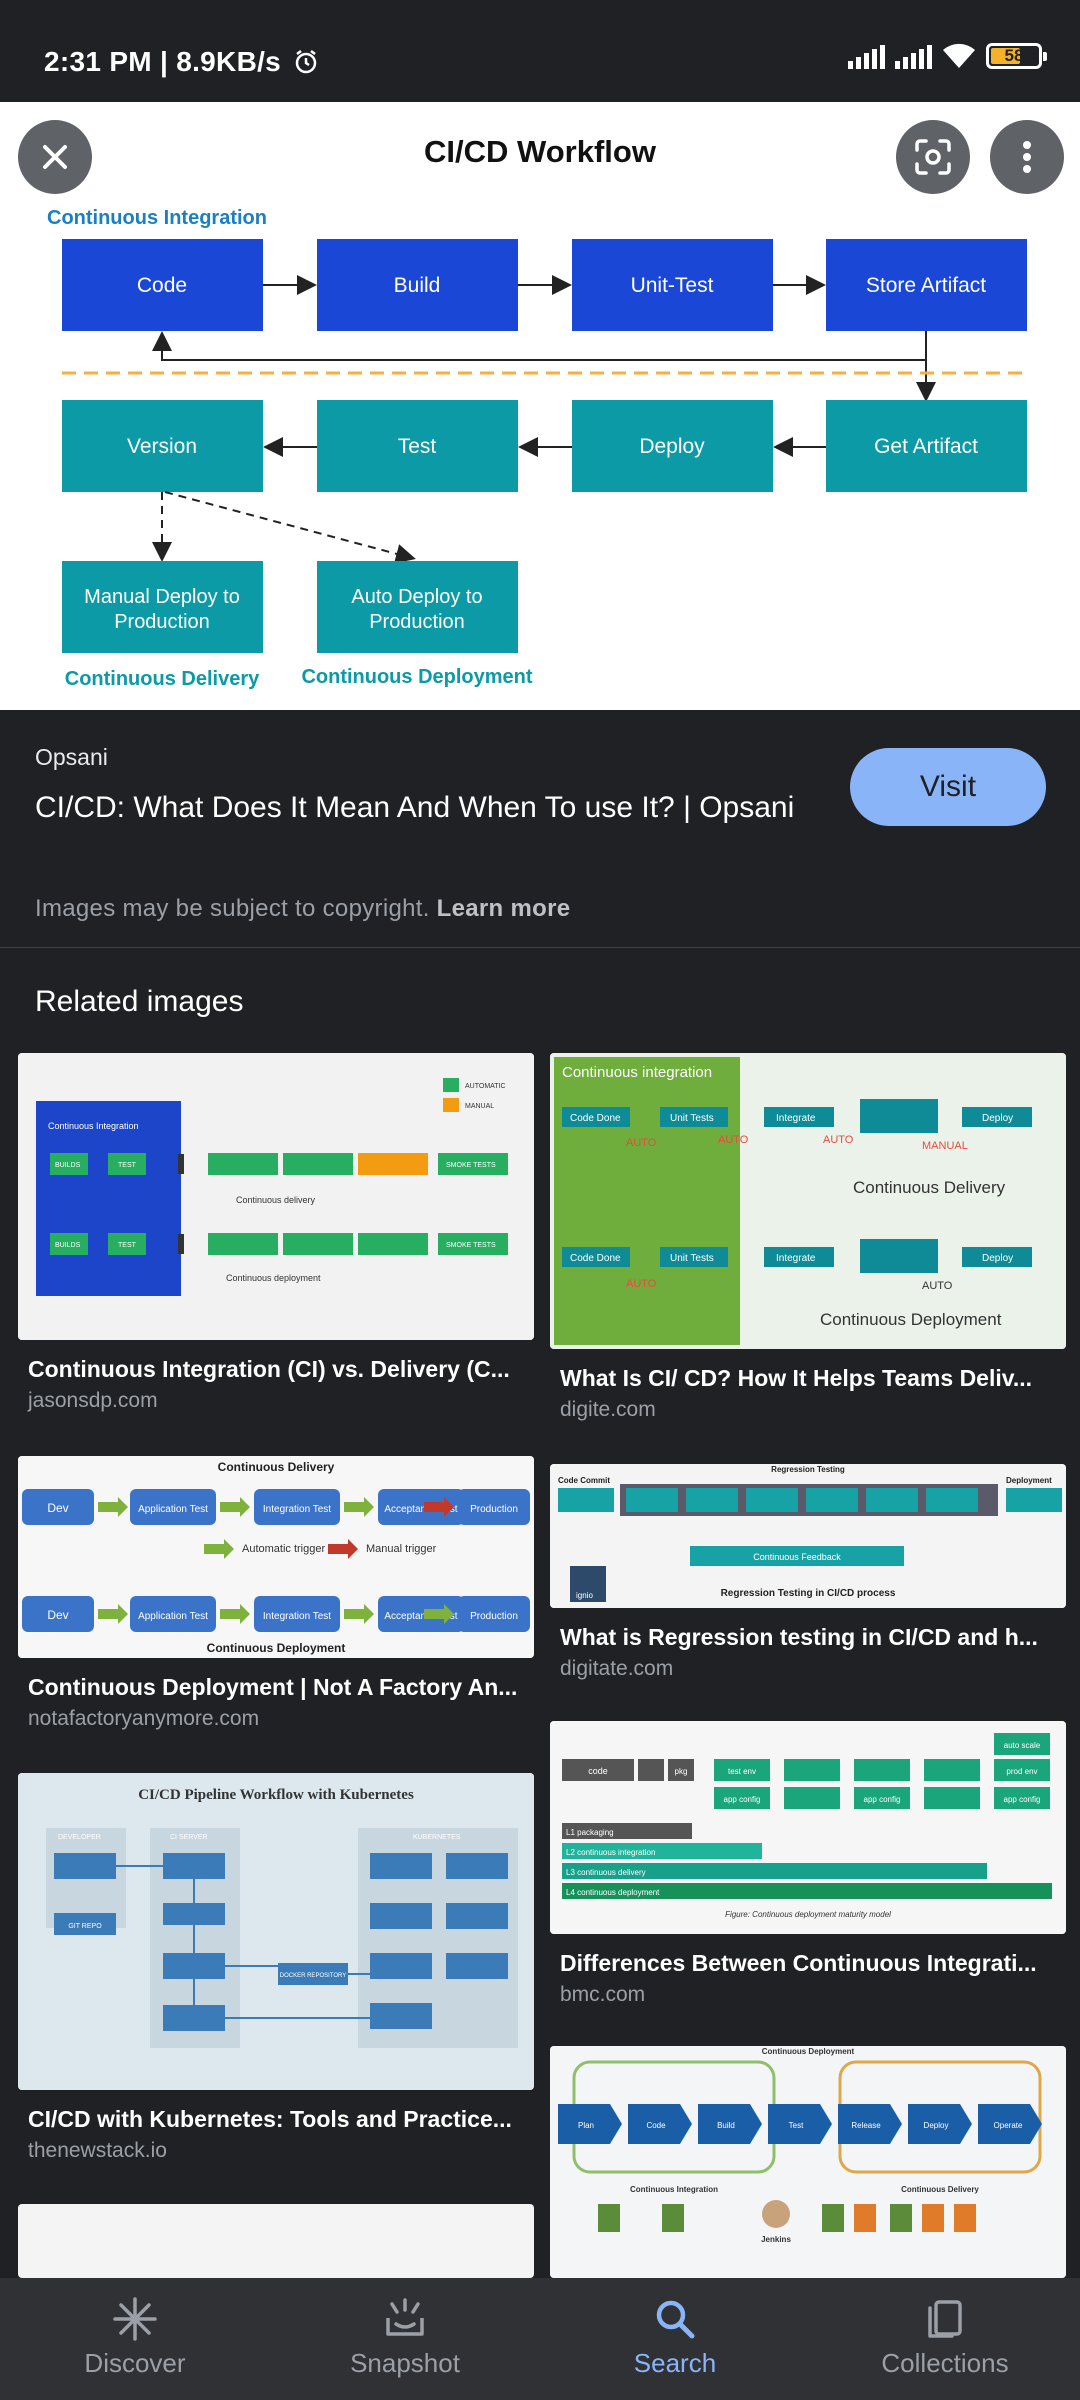 The image size is (1080, 2400). Describe the element at coordinates (584, 1595) in the screenshot. I see `svg-text: ignio` at that location.